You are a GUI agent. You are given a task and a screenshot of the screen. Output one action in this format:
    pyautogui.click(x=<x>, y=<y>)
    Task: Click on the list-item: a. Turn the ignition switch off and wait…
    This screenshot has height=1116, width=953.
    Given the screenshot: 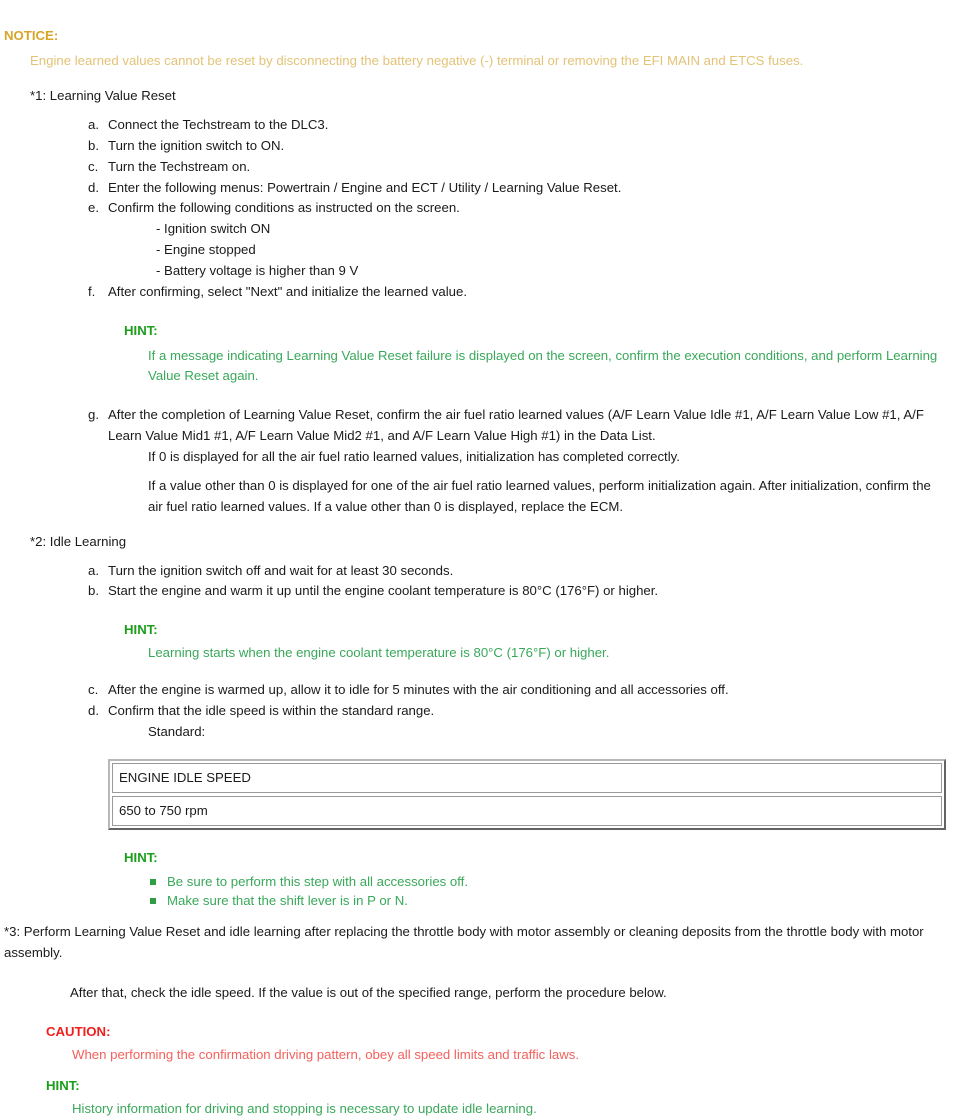 What is the action you would take?
    pyautogui.click(x=520, y=571)
    